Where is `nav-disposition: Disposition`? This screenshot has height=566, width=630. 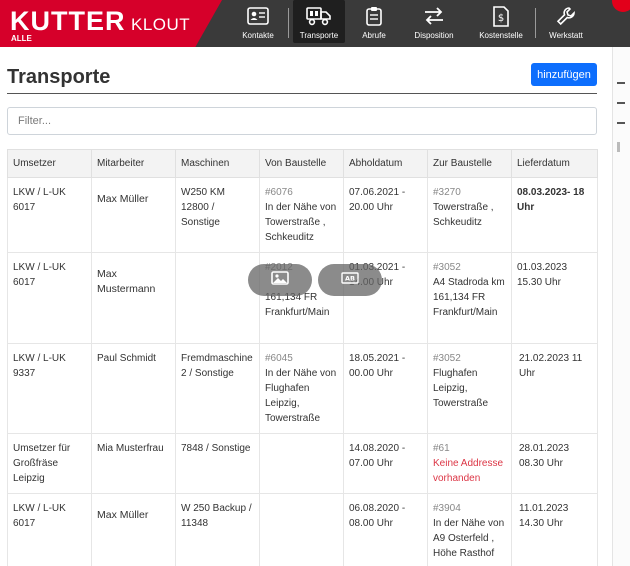
nav-disposition: Disposition is located at coordinates (434, 21).